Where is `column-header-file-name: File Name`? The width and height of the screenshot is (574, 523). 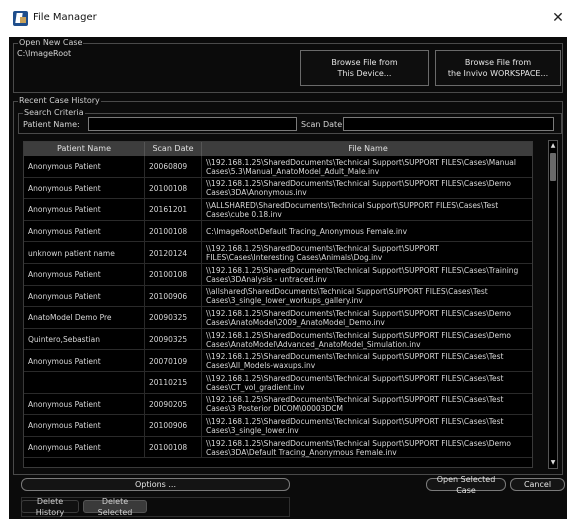 column-header-file-name: File Name is located at coordinates (367, 149).